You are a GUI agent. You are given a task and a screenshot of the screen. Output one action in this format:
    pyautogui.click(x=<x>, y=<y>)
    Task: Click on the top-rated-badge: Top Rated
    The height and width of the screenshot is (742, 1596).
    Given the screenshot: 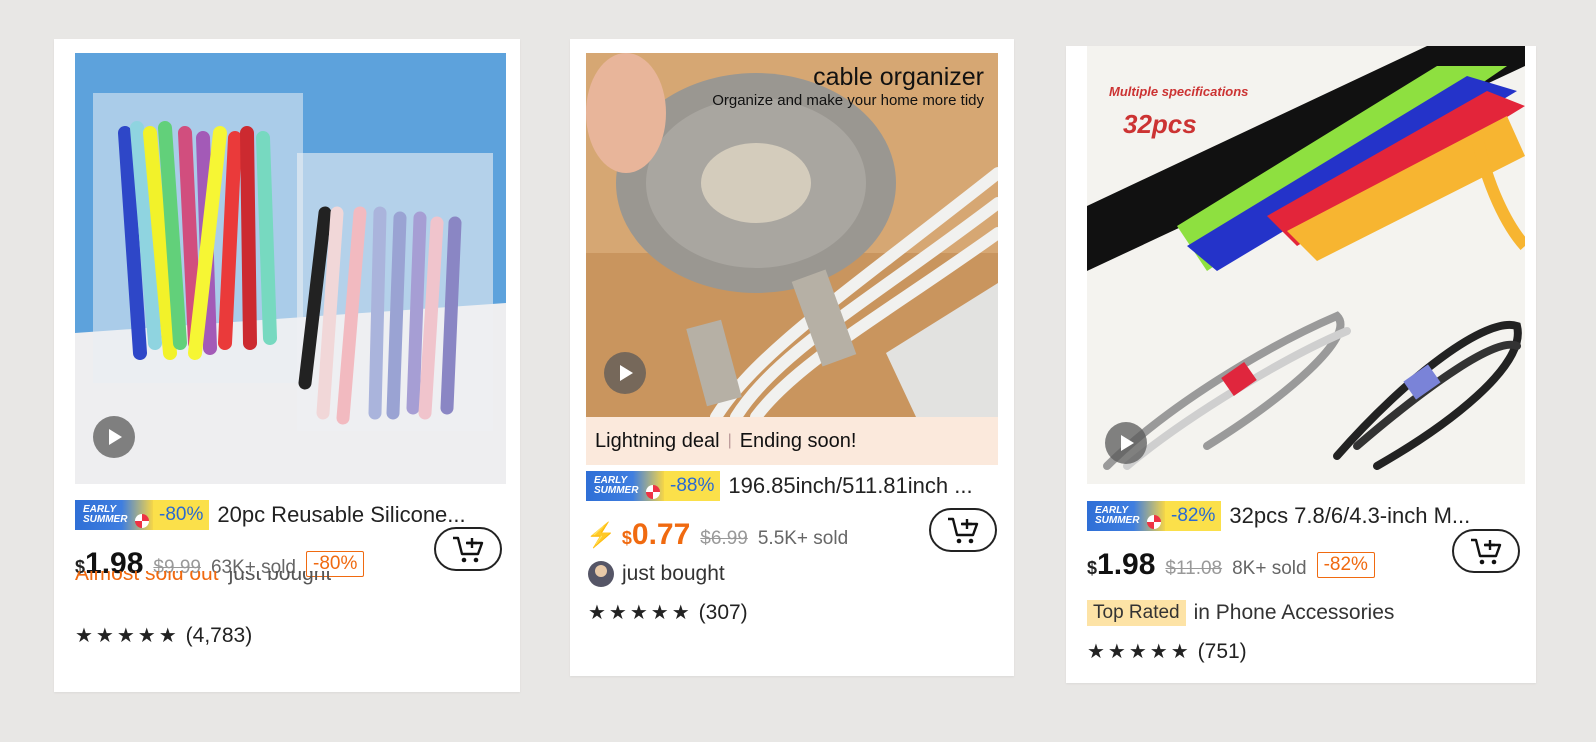 What is the action you would take?
    pyautogui.click(x=1136, y=613)
    